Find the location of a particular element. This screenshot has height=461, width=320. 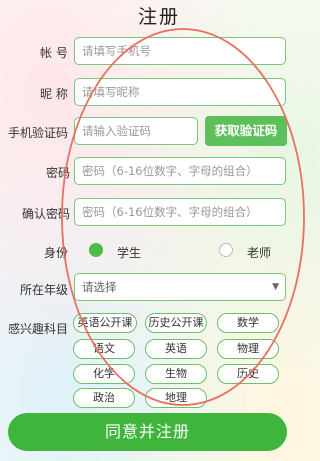

identity-label: 身份 is located at coordinates (56, 253).